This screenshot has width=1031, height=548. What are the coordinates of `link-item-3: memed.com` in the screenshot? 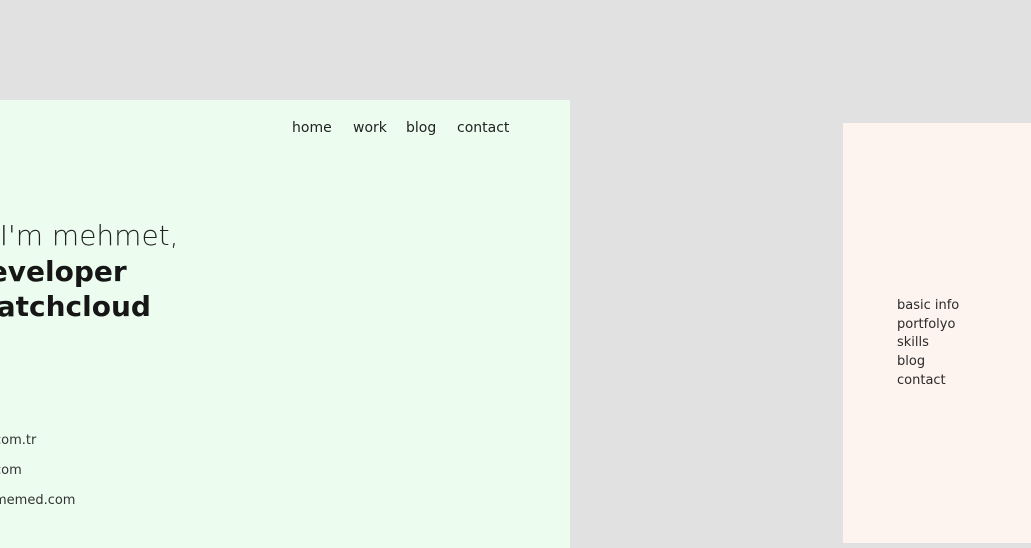 It's located at (37, 501).